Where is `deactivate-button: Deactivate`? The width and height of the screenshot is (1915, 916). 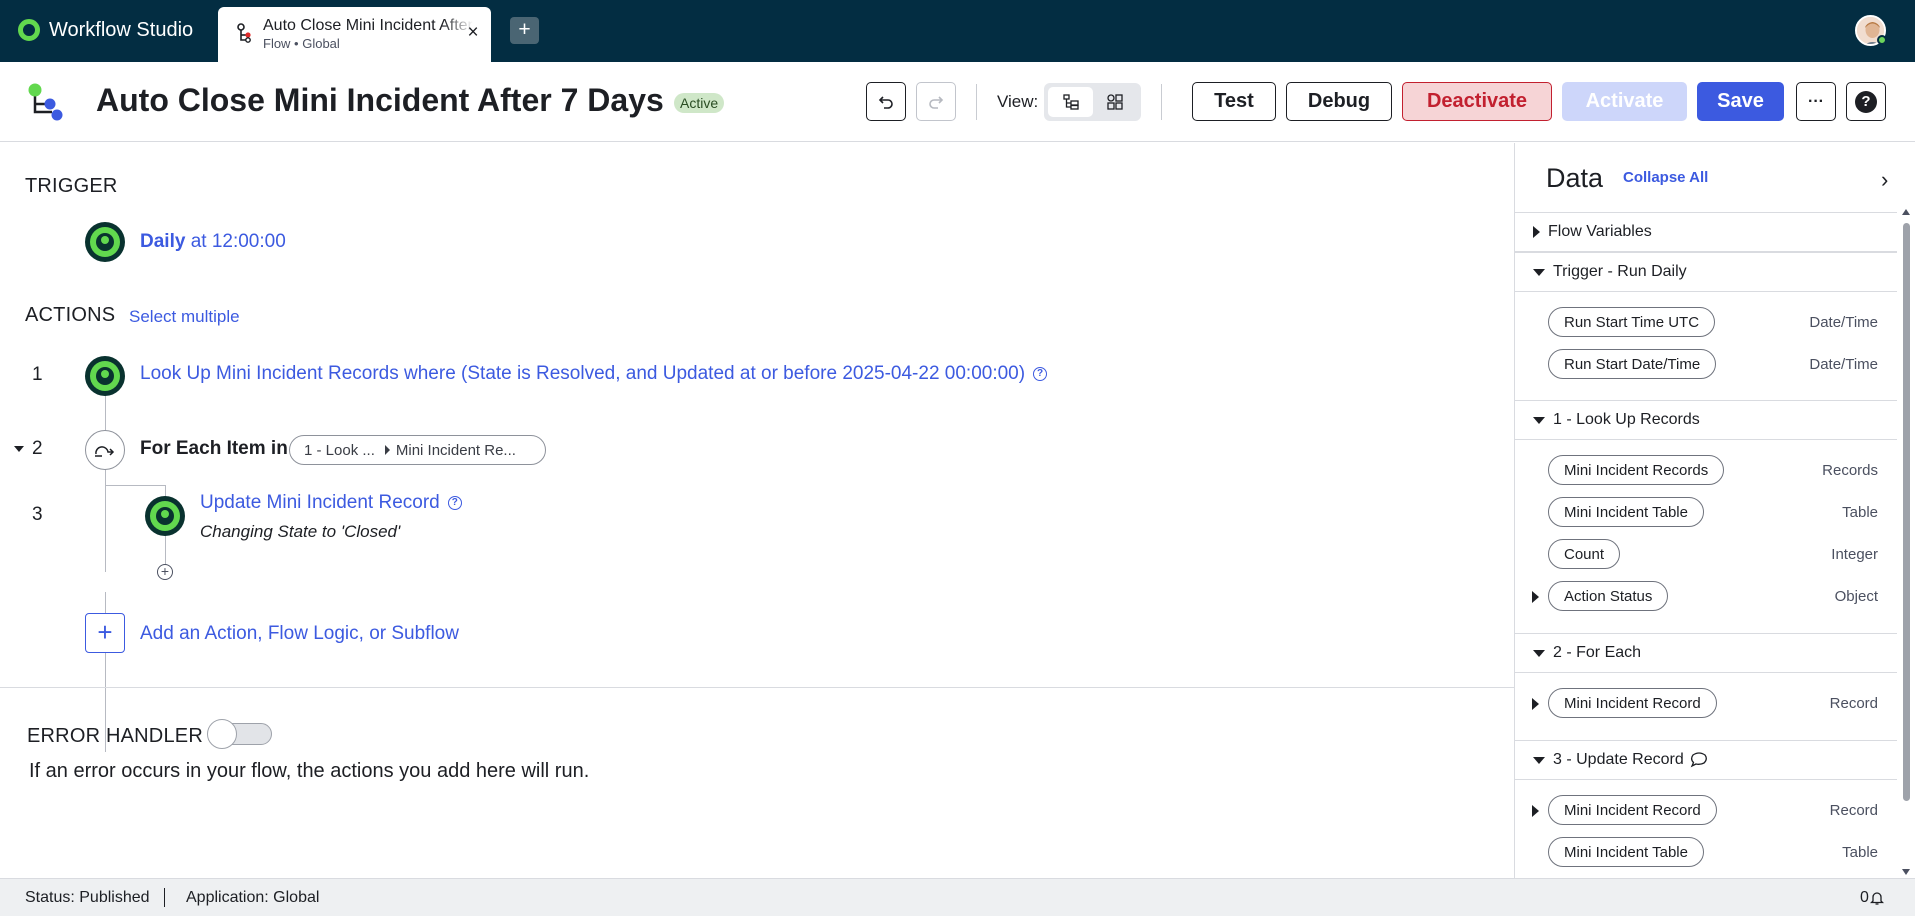 deactivate-button: Deactivate is located at coordinates (1477, 101).